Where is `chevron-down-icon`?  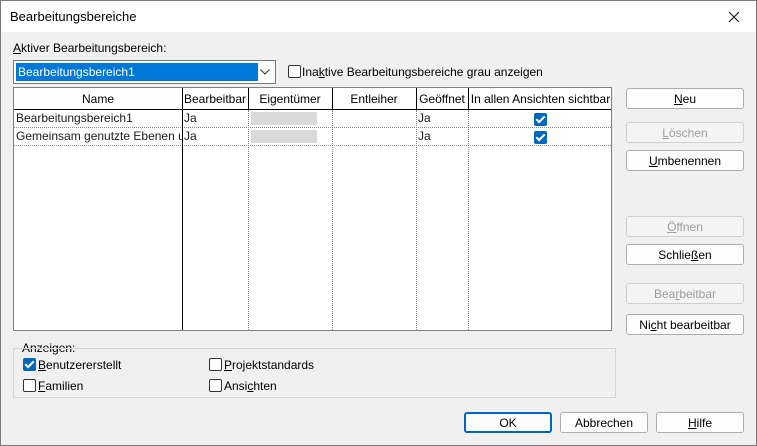
chevron-down-icon is located at coordinates (265, 72).